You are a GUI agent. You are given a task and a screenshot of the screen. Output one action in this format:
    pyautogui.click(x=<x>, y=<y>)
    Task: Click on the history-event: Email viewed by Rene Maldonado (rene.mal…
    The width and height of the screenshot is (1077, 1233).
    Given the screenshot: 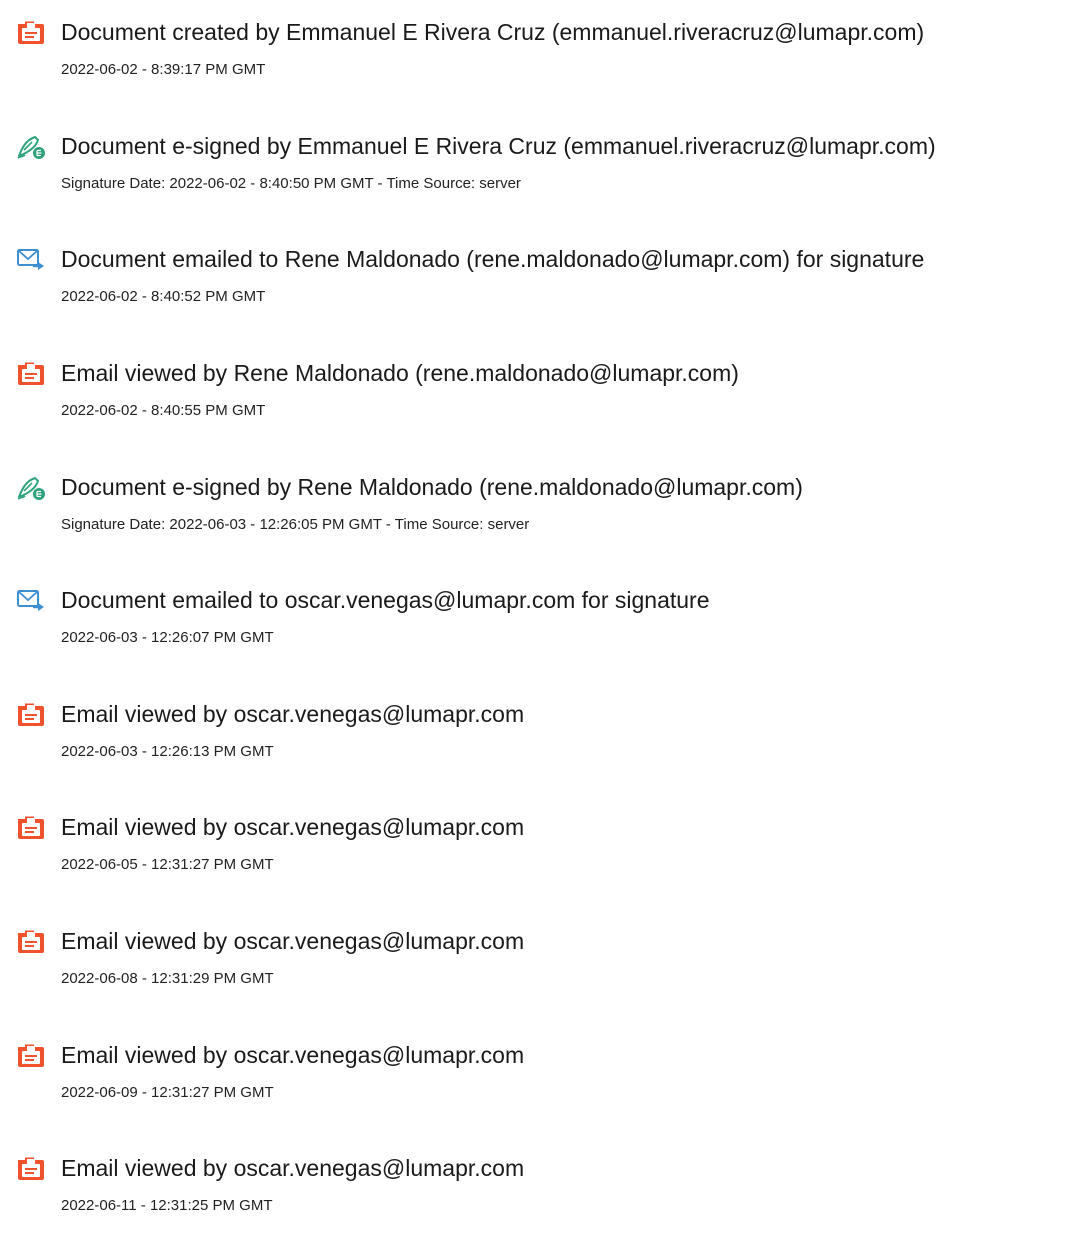 What is the action you would take?
    pyautogui.click(x=538, y=398)
    